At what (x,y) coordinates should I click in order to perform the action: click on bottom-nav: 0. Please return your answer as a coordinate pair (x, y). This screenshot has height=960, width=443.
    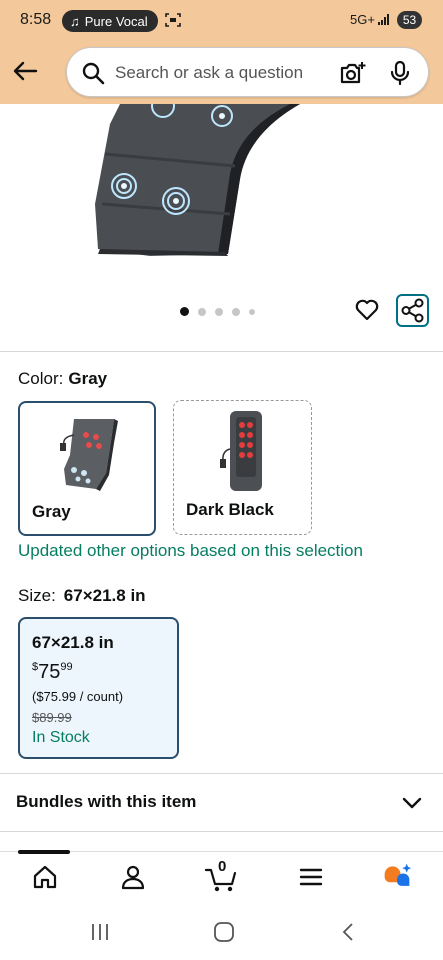
    Looking at the image, I should click on (221, 878).